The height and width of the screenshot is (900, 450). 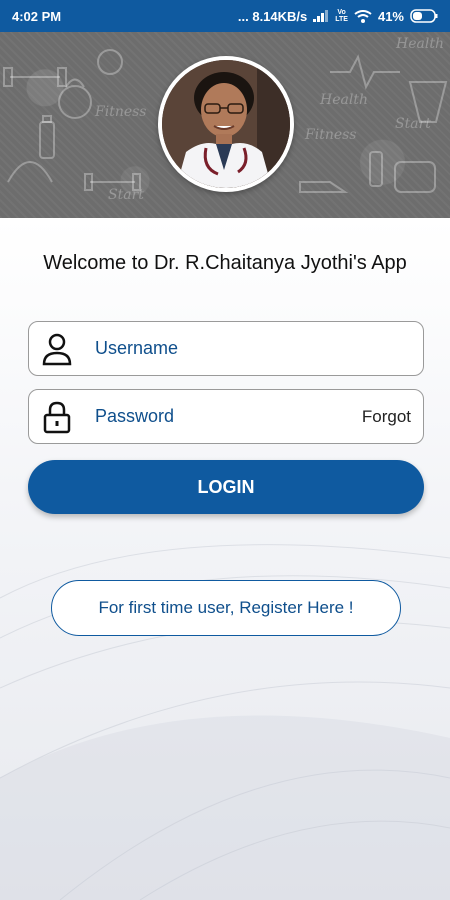 I want to click on doctor-portrait-image, so click(x=226, y=124).